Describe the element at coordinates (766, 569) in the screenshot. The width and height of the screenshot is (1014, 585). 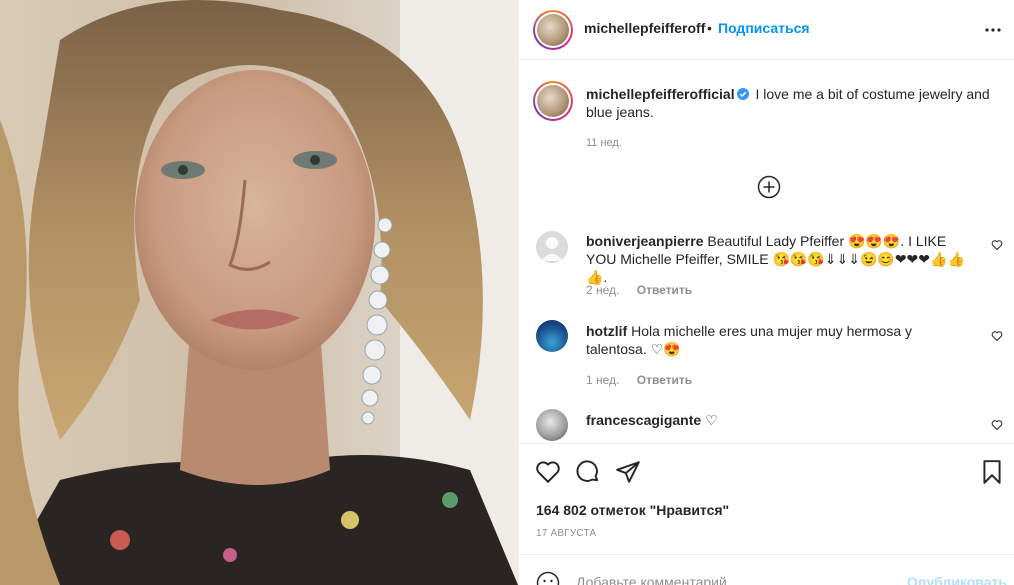
I see `add-comment-bar: Опубликовать` at that location.